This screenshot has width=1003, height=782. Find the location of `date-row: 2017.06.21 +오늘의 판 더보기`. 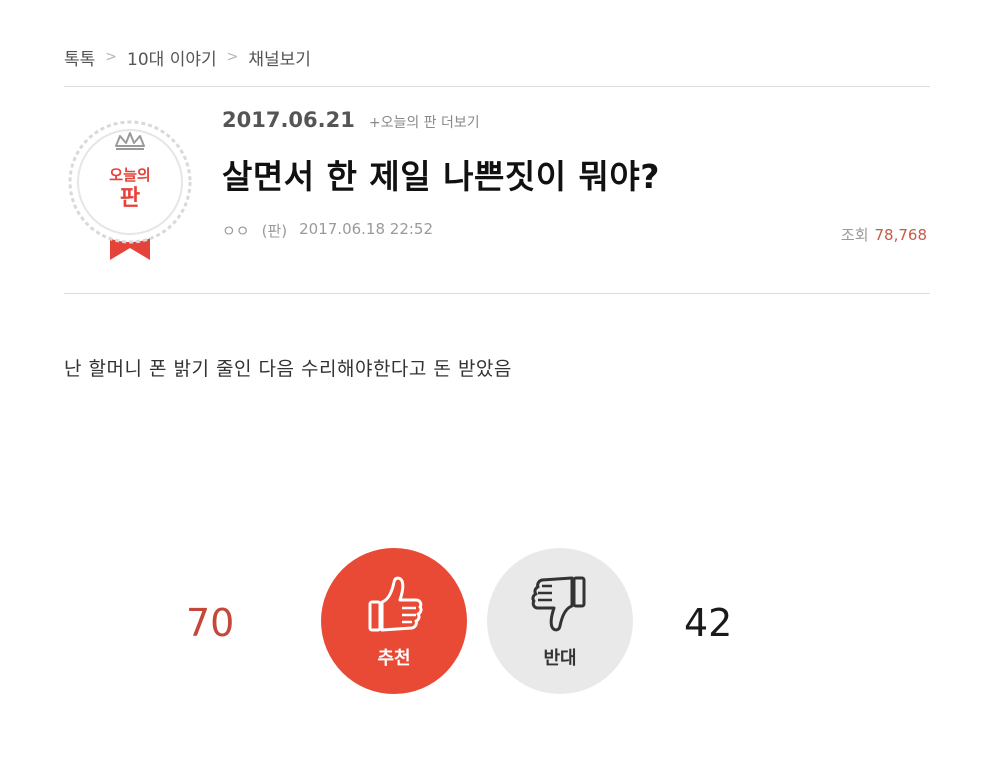

date-row: 2017.06.21 +오늘의 판 더보기 is located at coordinates (574, 123).